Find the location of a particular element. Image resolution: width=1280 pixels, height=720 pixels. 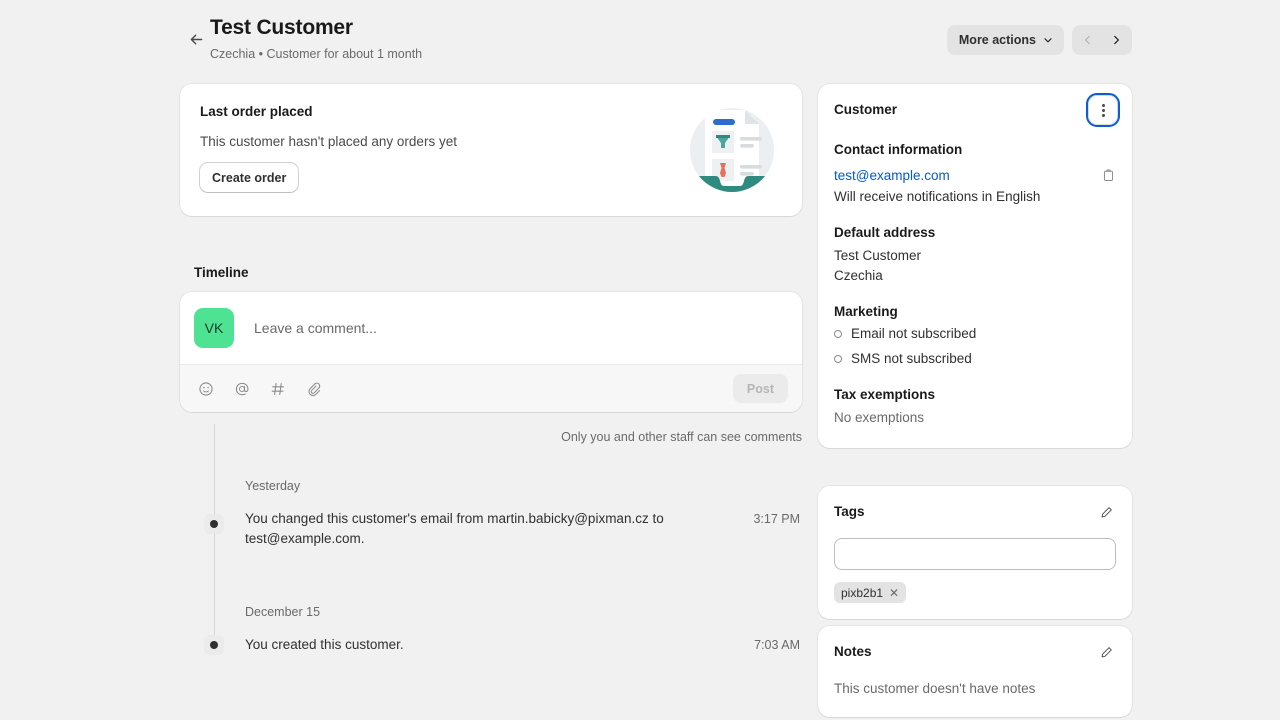

kebab-menu-icon is located at coordinates (1103, 110).